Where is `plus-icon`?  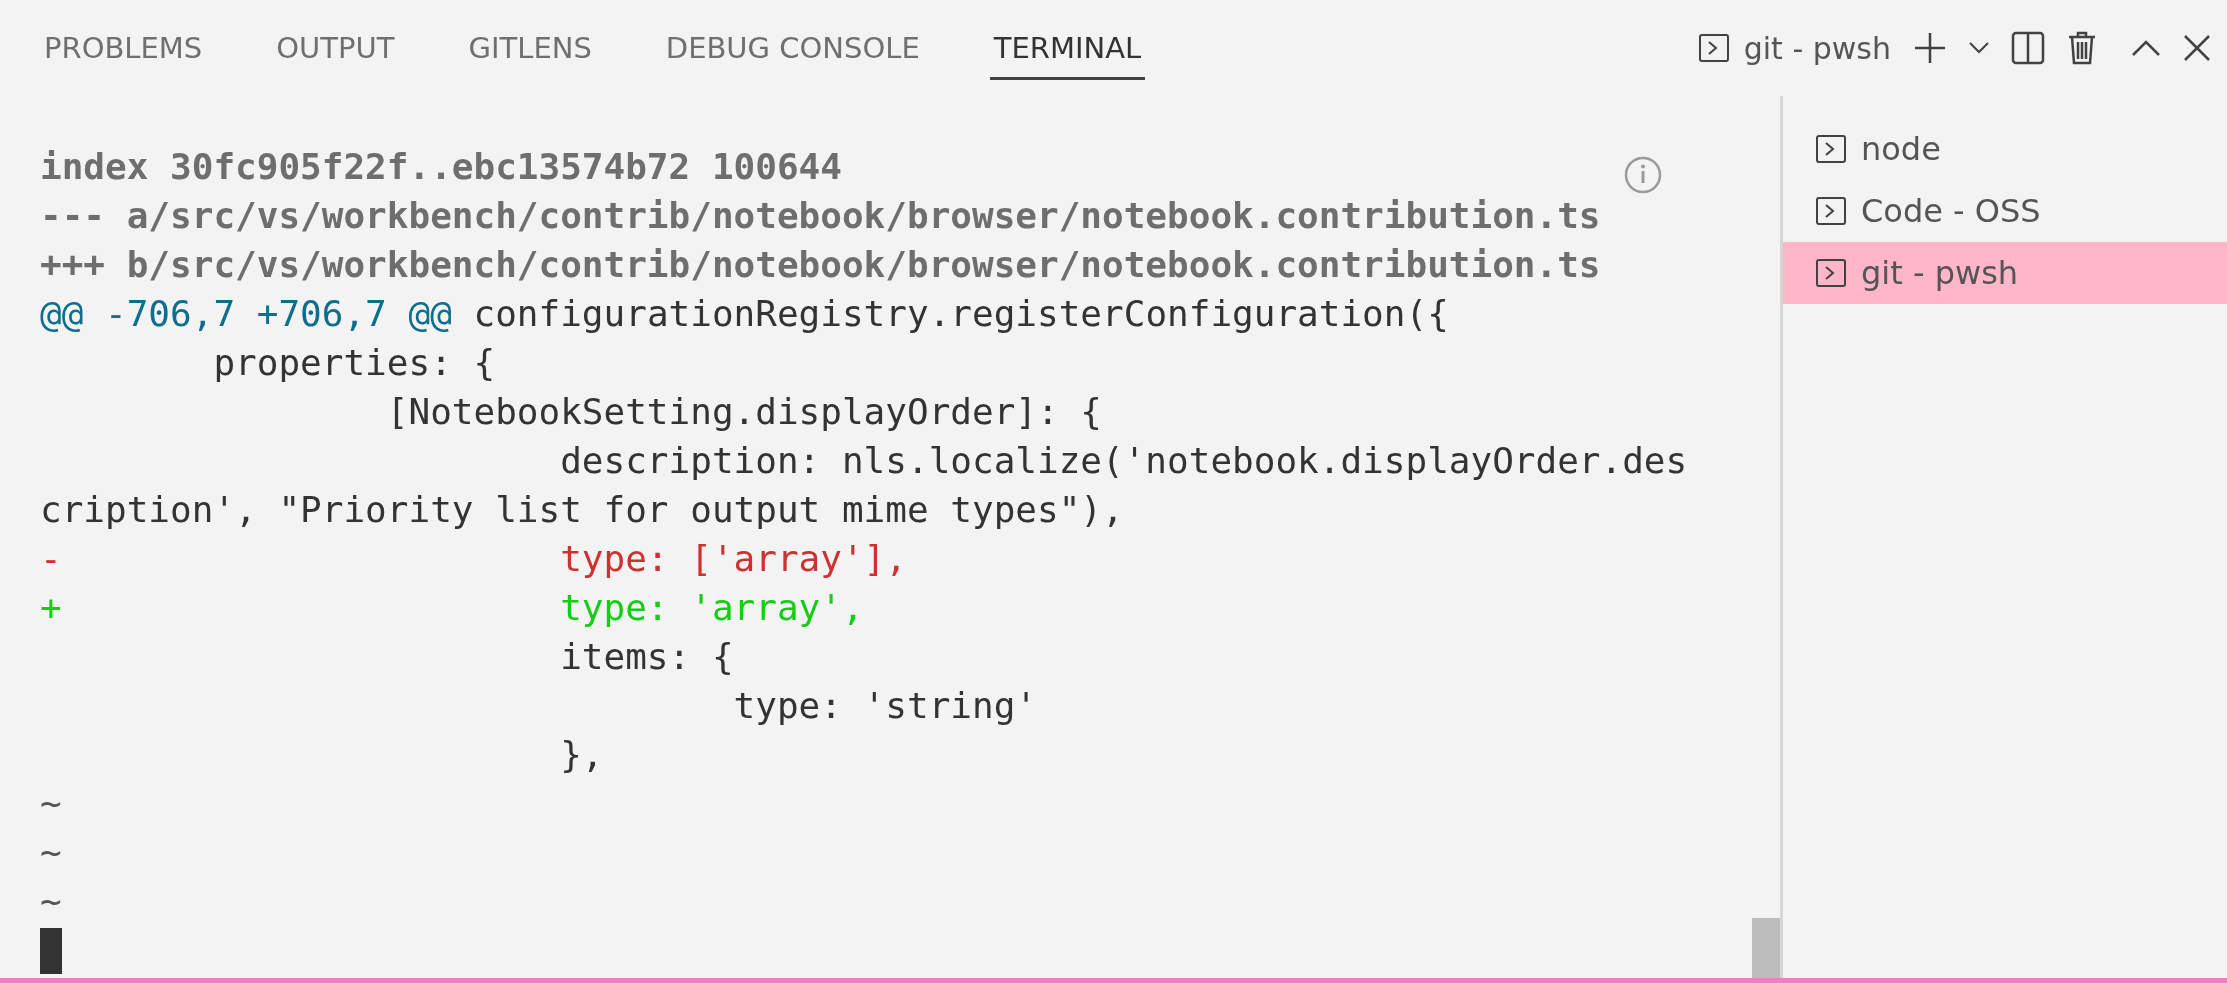
plus-icon is located at coordinates (1930, 48).